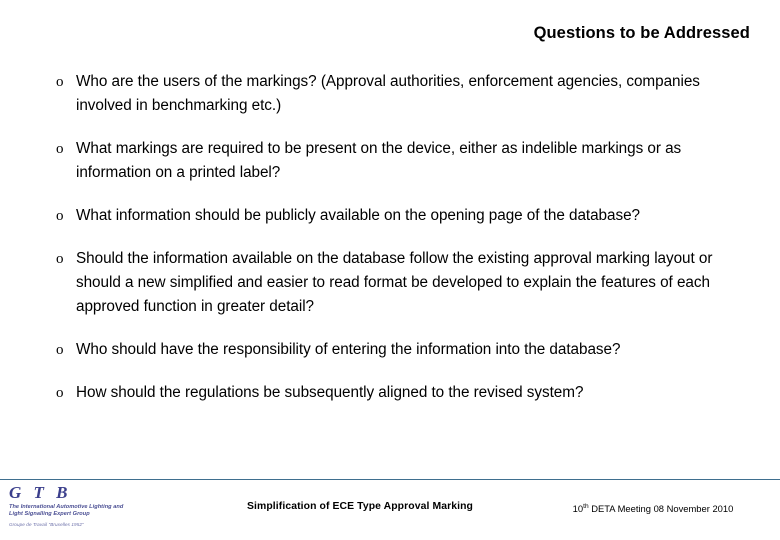 The image size is (780, 540). What do you see at coordinates (578, 508) in the screenshot?
I see `footer-meeting-number: 10` at bounding box center [578, 508].